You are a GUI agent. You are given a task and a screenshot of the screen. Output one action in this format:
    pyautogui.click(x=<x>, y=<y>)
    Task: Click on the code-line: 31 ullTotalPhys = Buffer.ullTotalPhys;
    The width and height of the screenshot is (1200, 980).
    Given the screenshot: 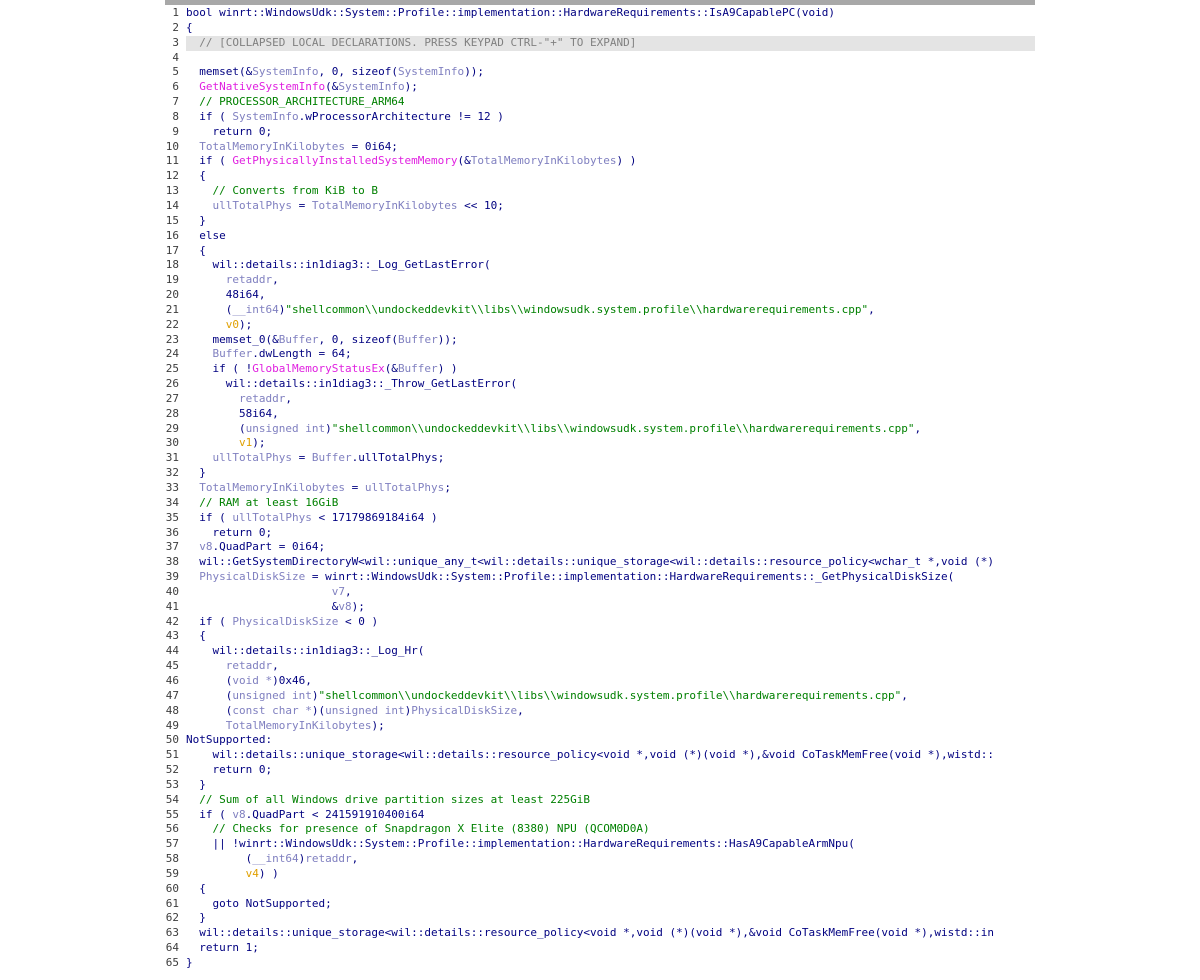 What is the action you would take?
    pyautogui.click(x=600, y=458)
    